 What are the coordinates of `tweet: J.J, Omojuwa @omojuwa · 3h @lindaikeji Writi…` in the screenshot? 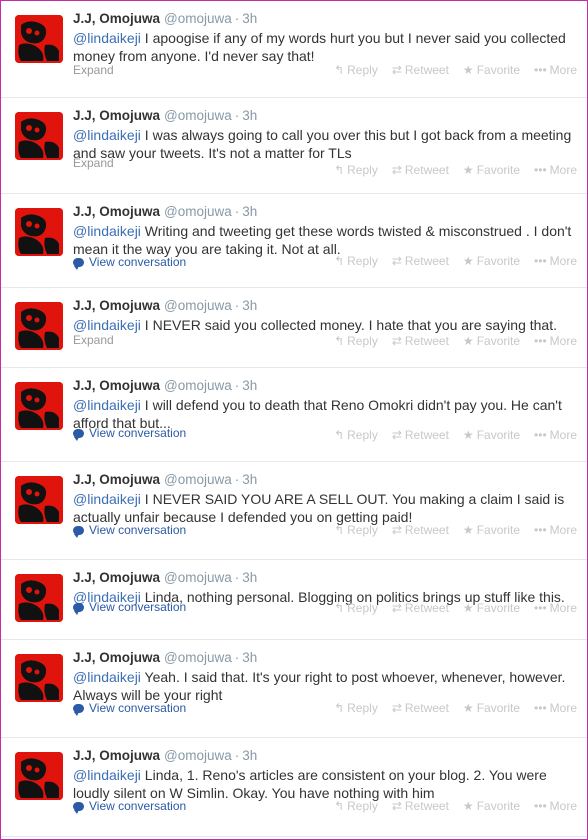 It's located at (294, 241).